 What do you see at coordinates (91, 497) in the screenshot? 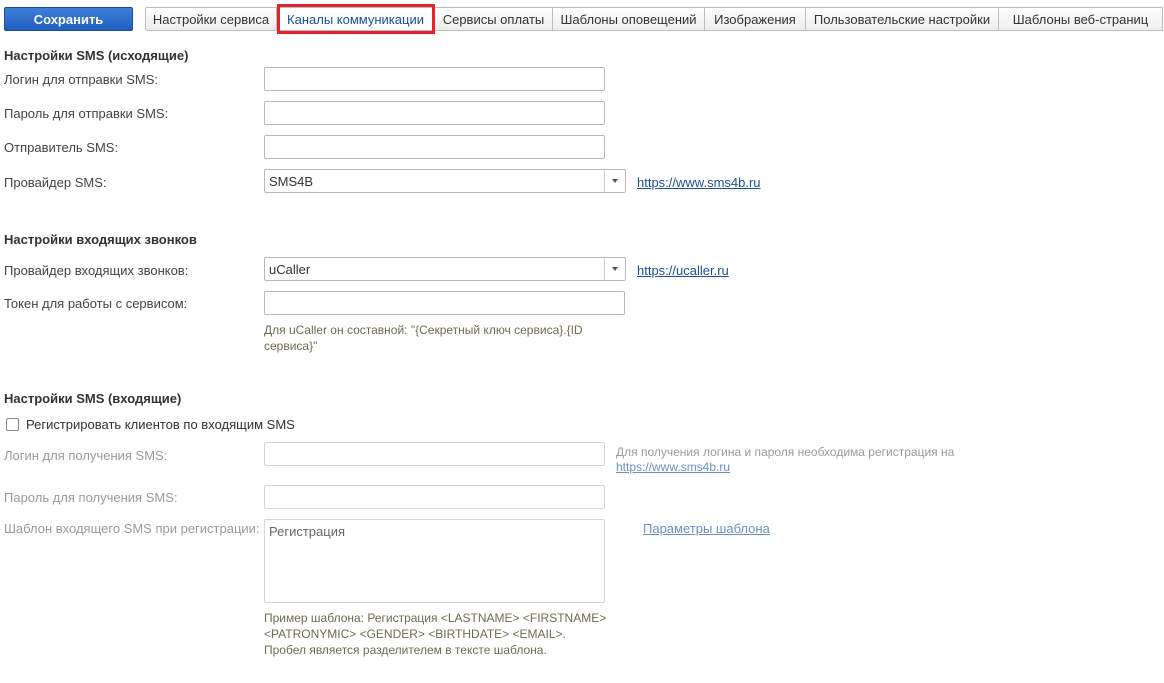
I see `sms-receive-password-label: Пароль для получения SMS:` at bounding box center [91, 497].